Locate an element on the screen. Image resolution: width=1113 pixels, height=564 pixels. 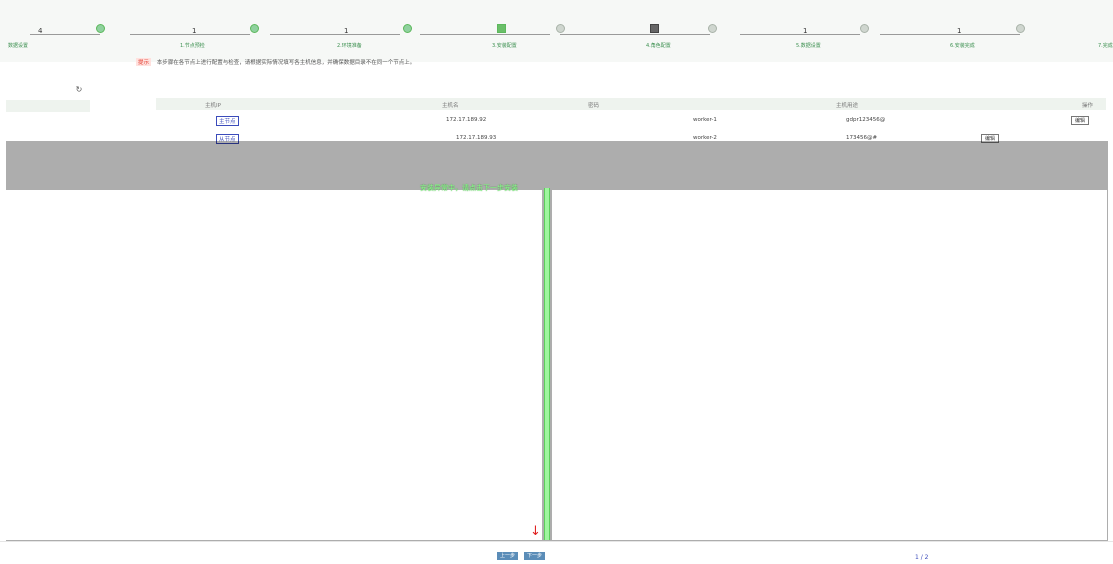
guide-connector is located at coordinates (547, 364).